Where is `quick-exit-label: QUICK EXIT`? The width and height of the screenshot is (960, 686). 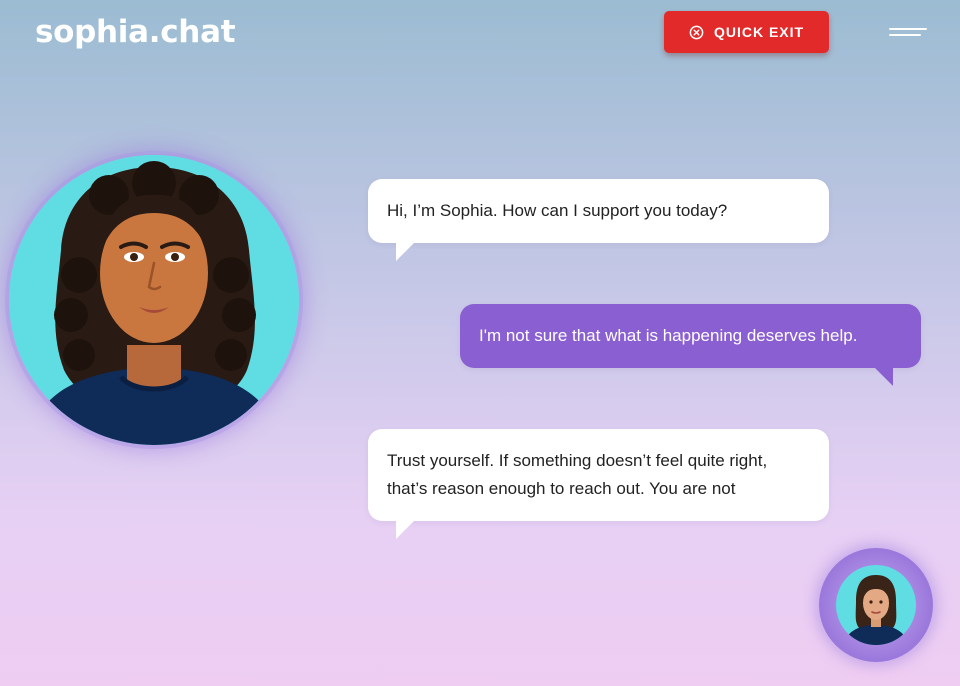
quick-exit-label: QUICK EXIT is located at coordinates (759, 32).